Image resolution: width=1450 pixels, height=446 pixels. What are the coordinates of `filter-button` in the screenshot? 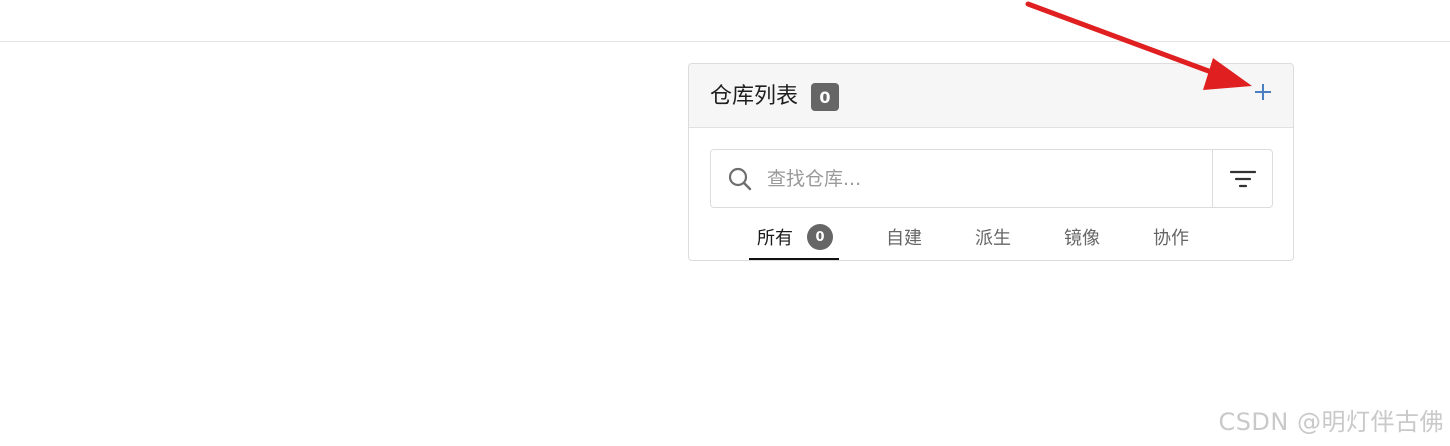 It's located at (1242, 178).